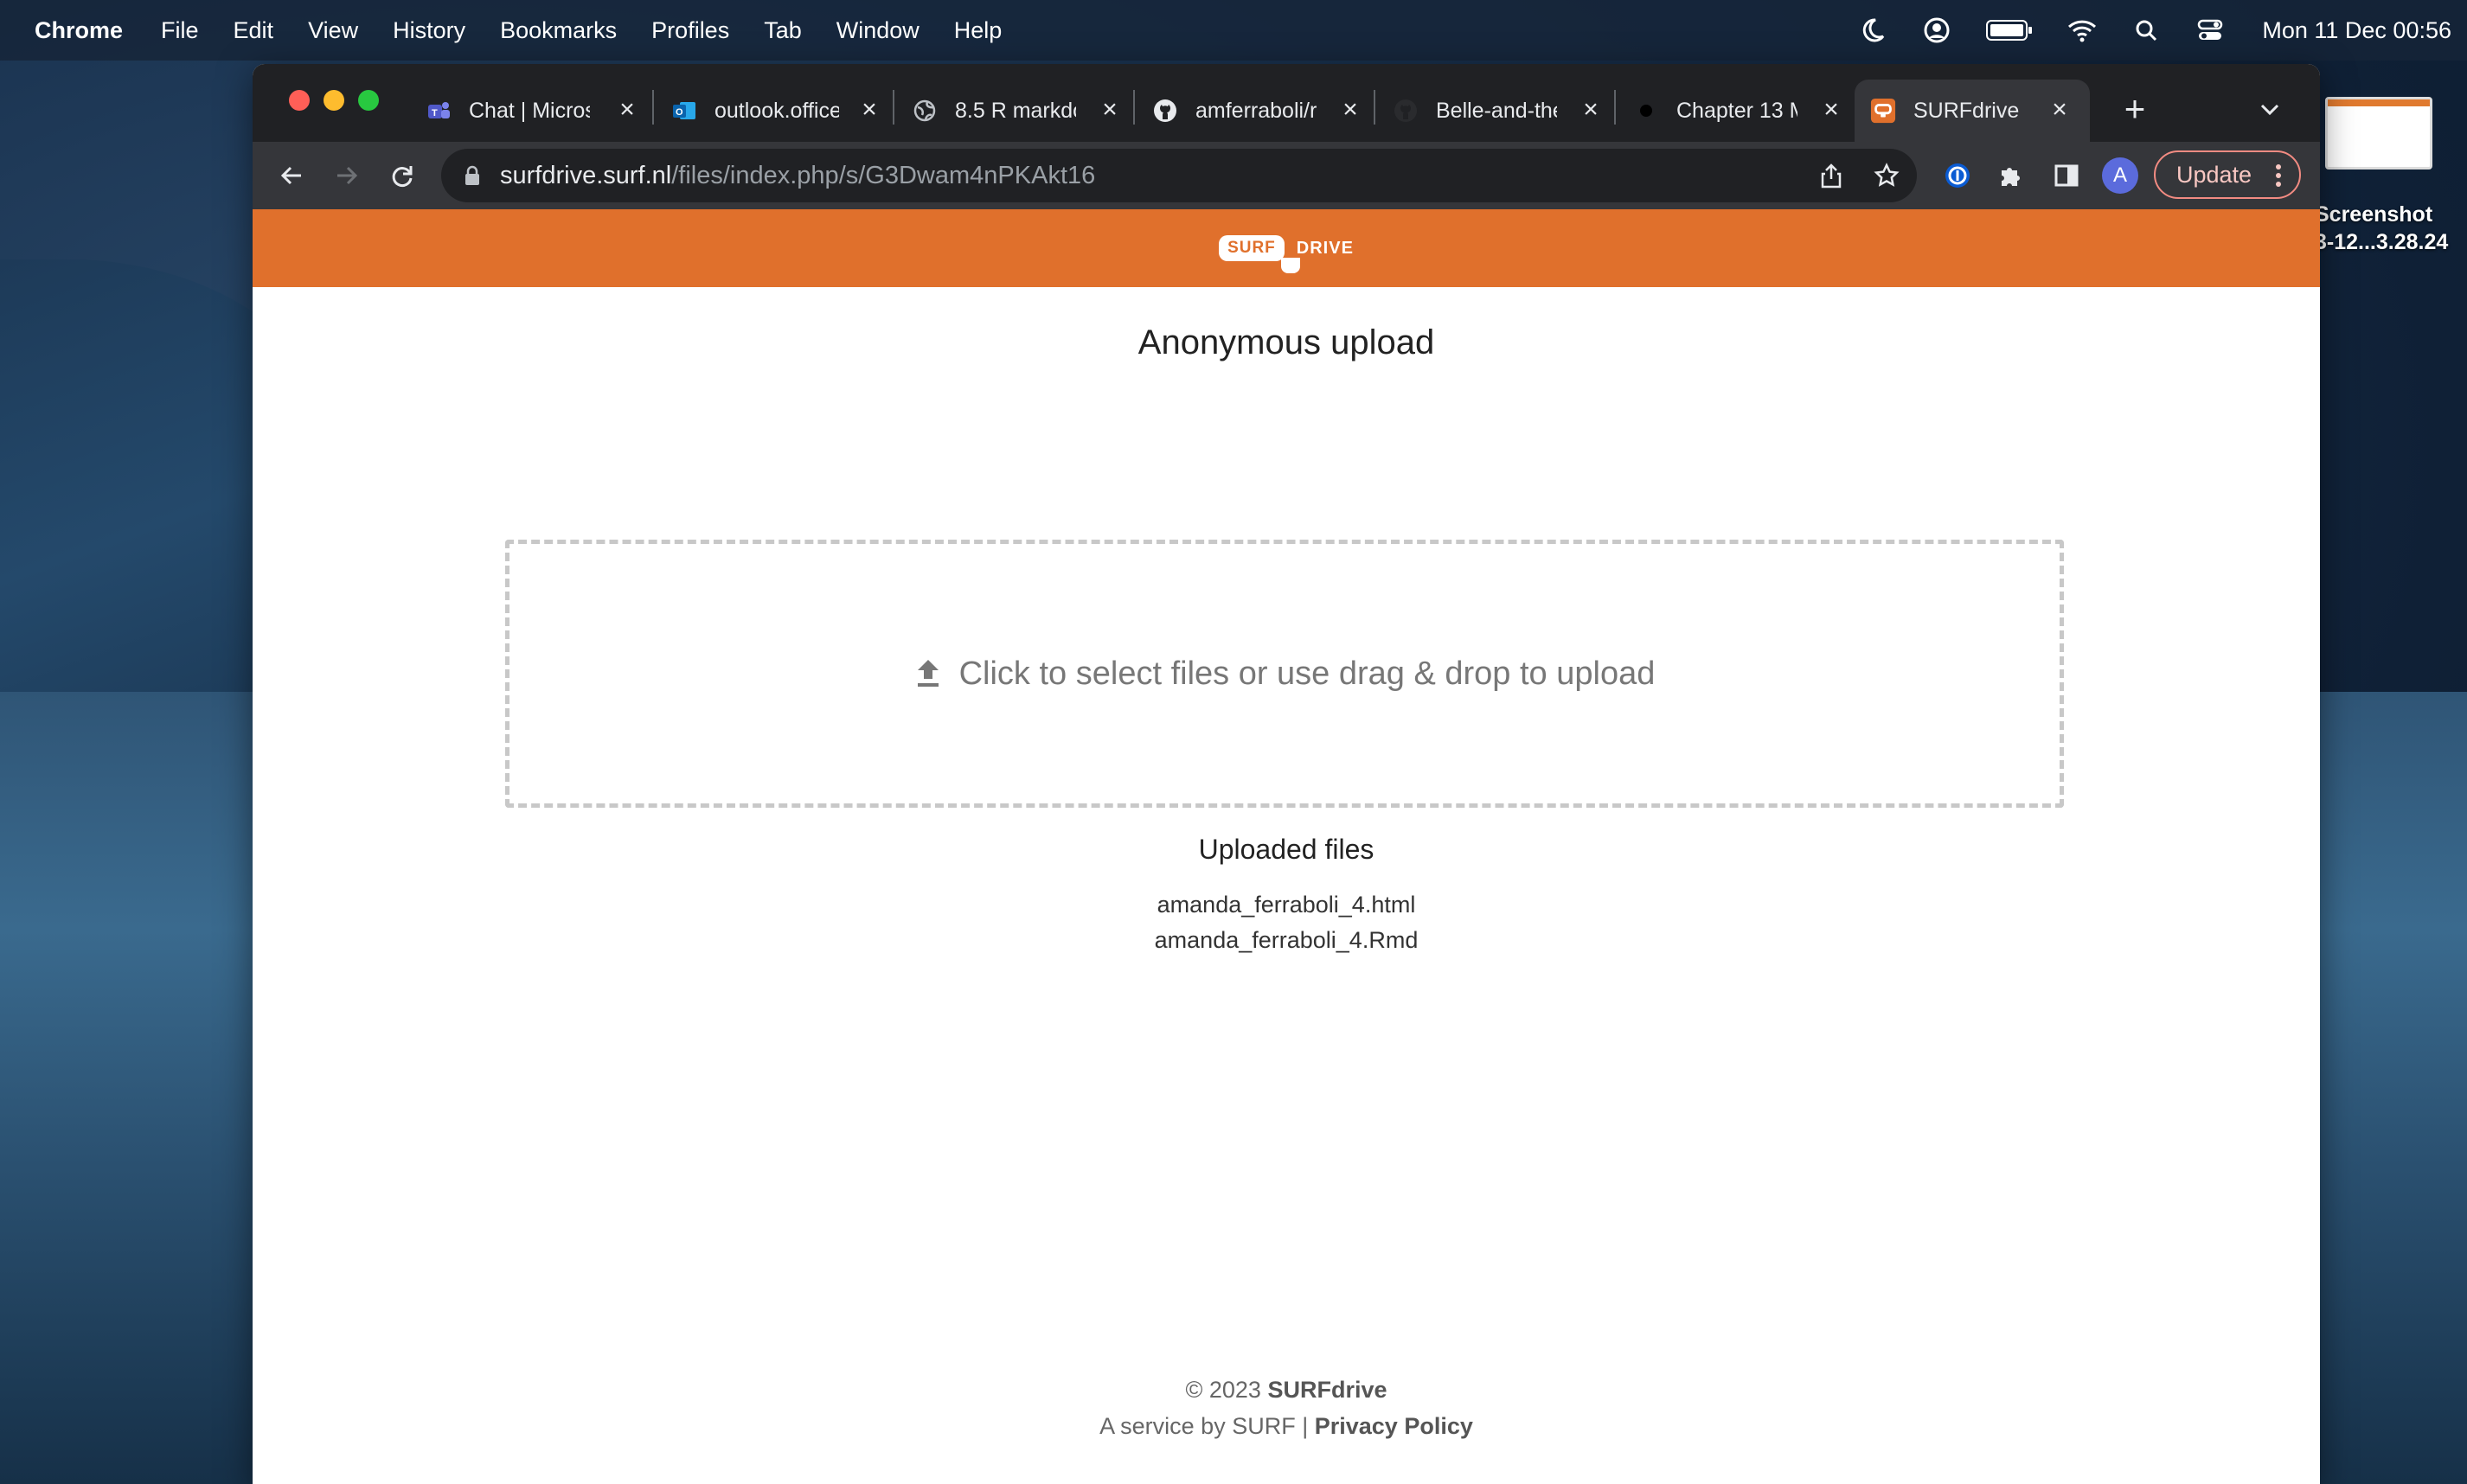  What do you see at coordinates (1325, 248) in the screenshot?
I see `logo-drive-text: DRIVE` at bounding box center [1325, 248].